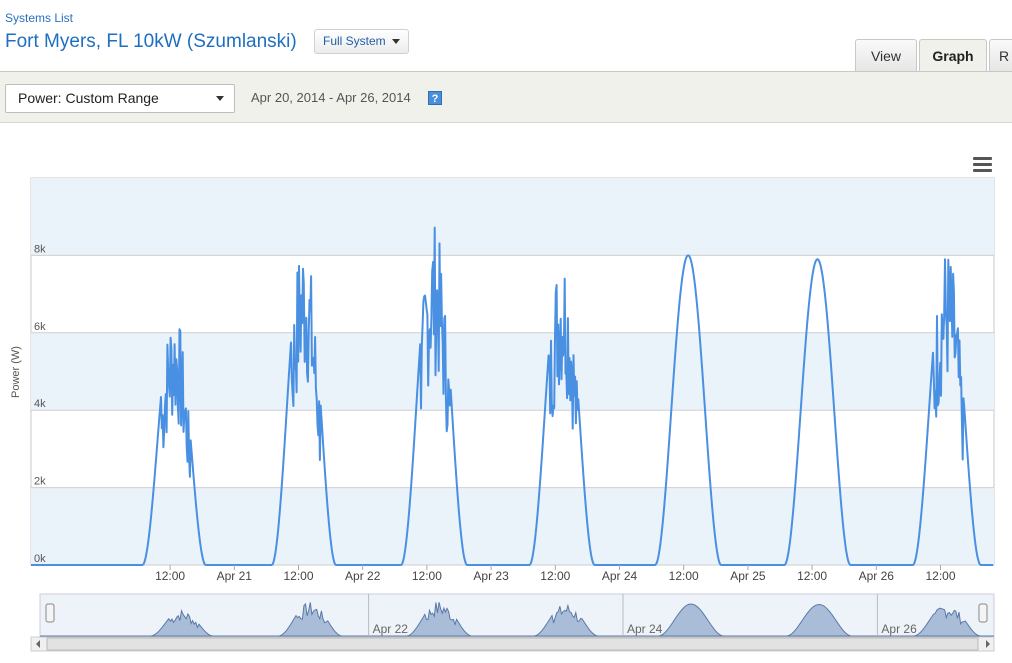 Image resolution: width=1012 pixels, height=663 pixels. What do you see at coordinates (354, 41) in the screenshot?
I see `system-select-label: Full System` at bounding box center [354, 41].